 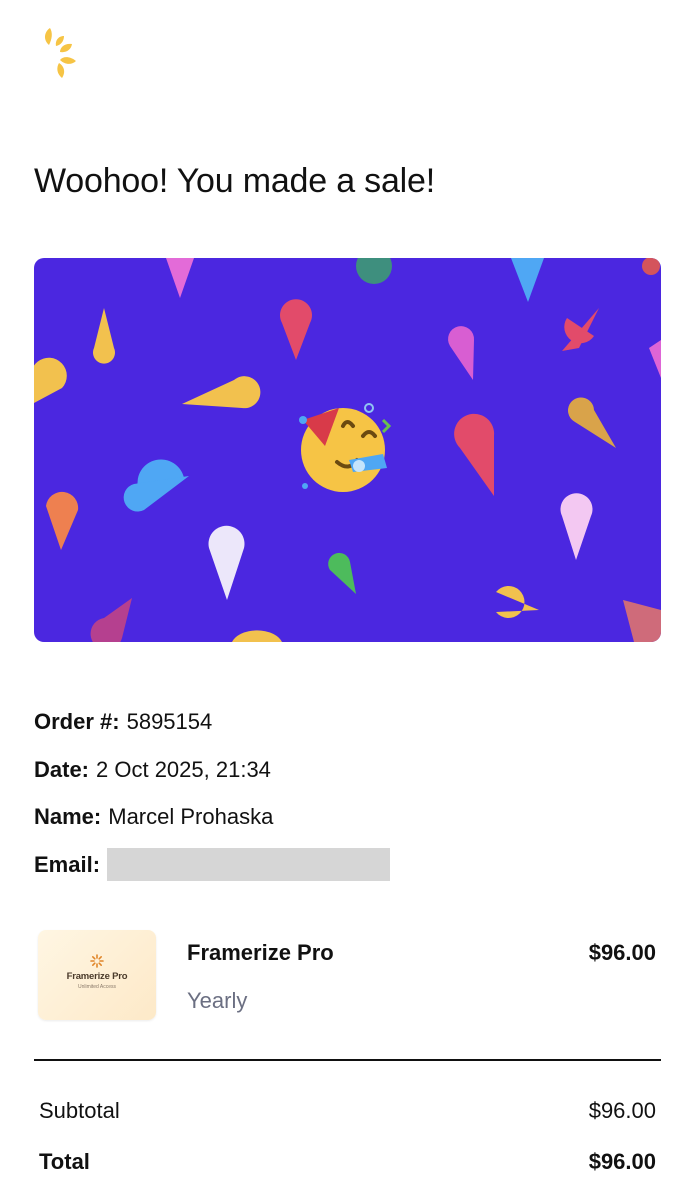 I want to click on order-date-value: 2 Oct 2025, 21:34, so click(x=183, y=769).